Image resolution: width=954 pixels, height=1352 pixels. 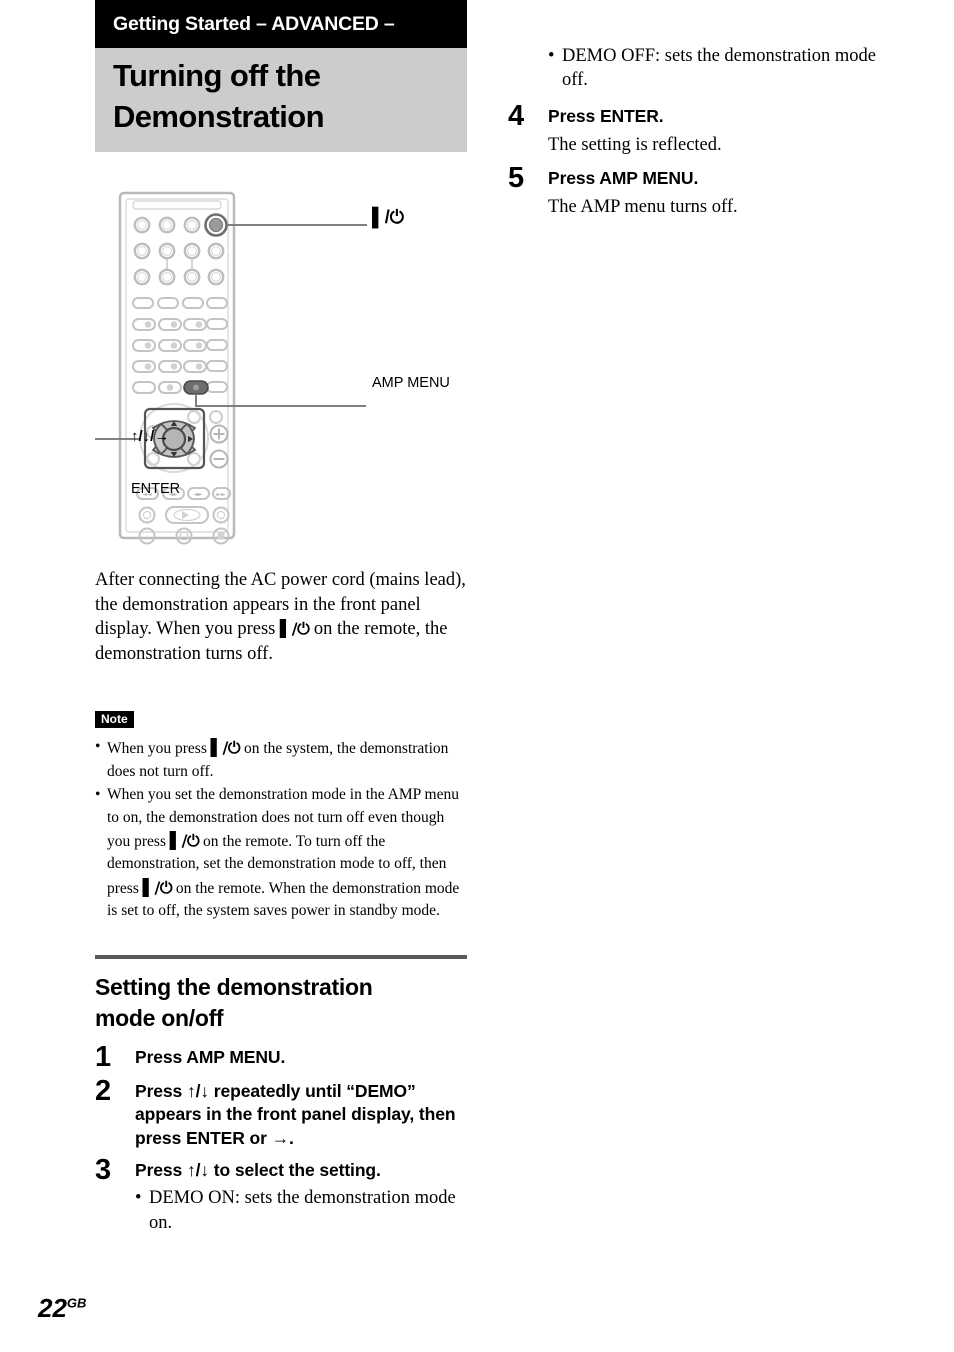 I want to click on step-content: Press AMP MENU., so click(x=301, y=1057).